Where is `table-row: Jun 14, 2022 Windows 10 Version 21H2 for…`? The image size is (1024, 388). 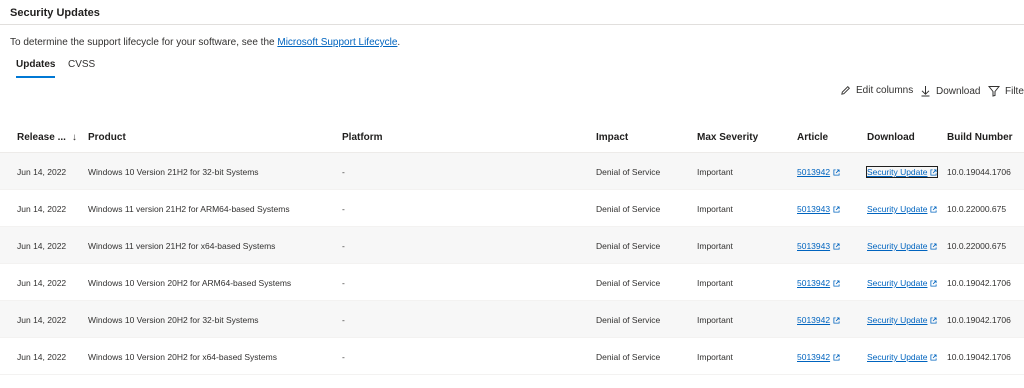 table-row: Jun 14, 2022 Windows 10 Version 21H2 for… is located at coordinates (512, 171).